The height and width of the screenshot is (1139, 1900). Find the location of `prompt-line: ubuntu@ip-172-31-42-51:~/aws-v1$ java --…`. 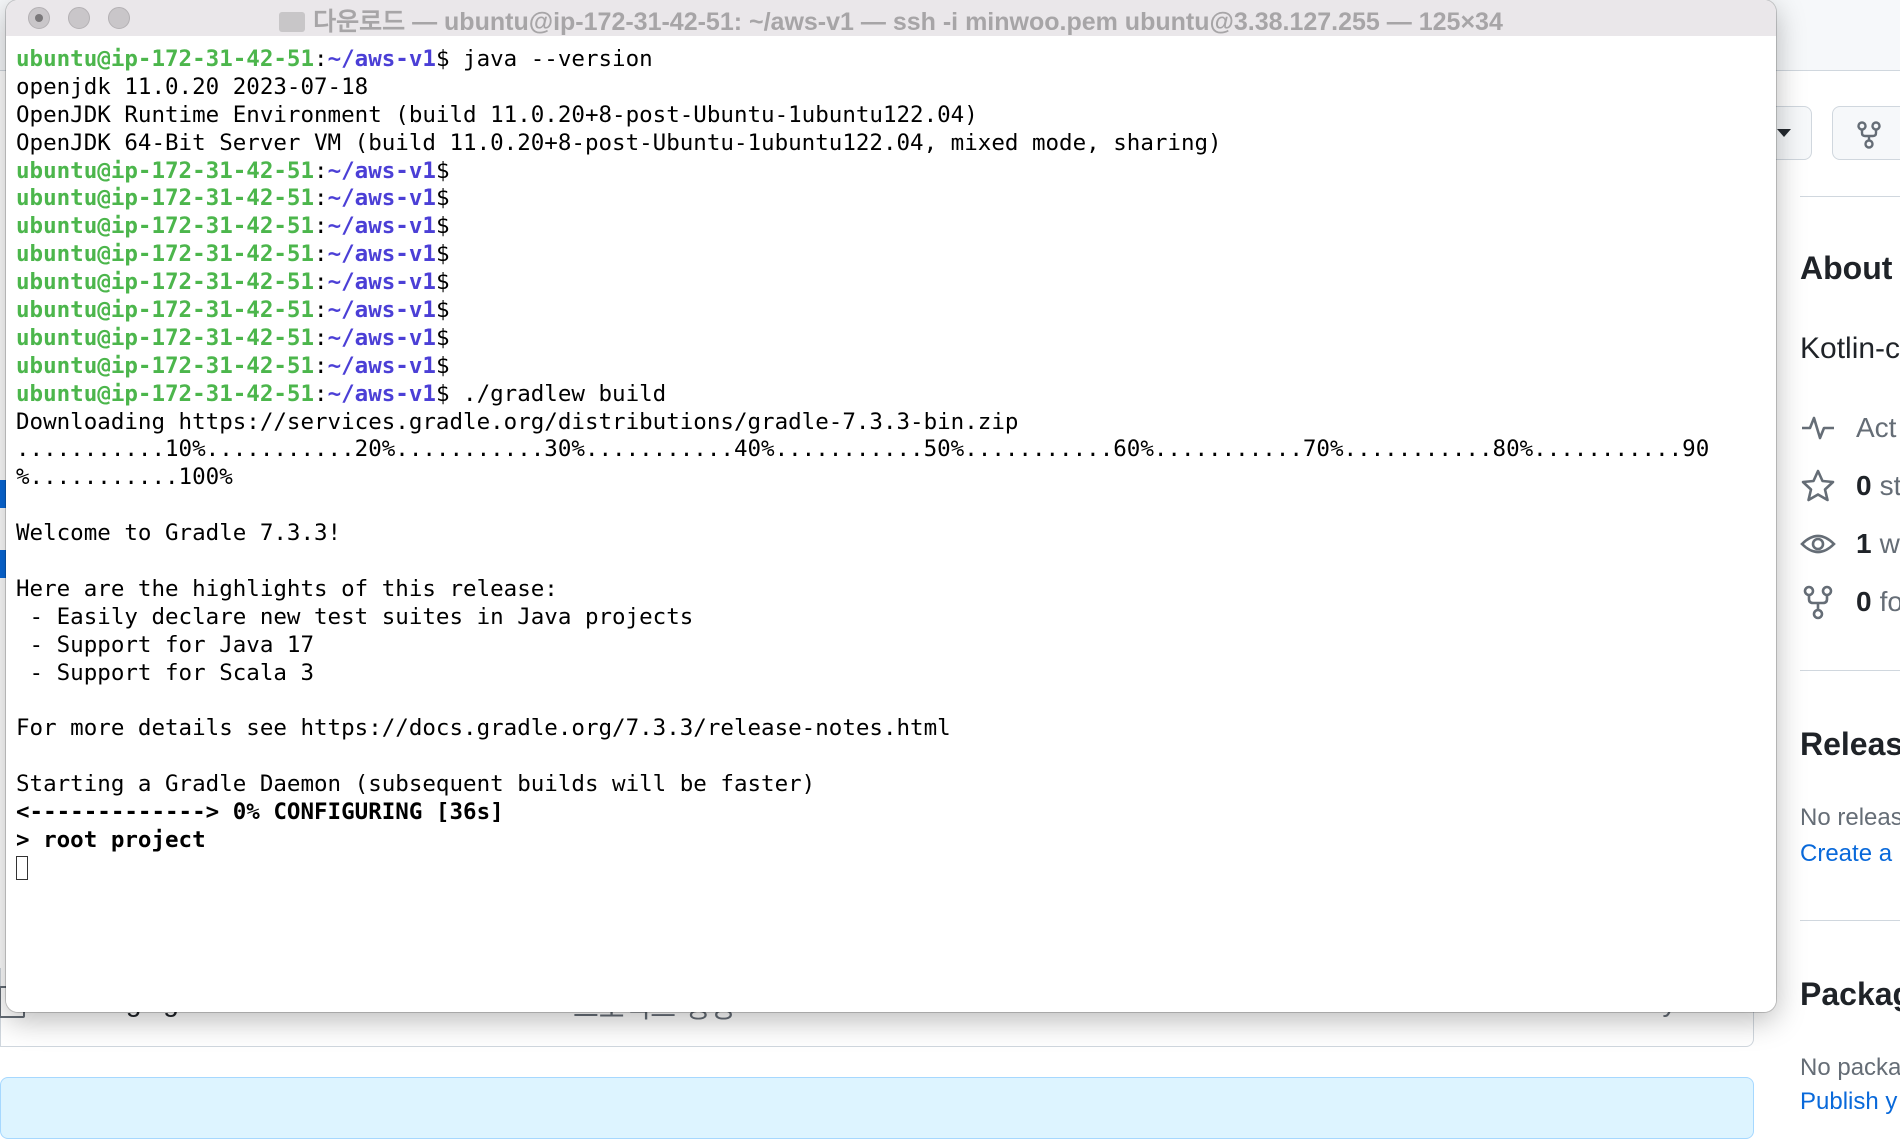

prompt-line: ubuntu@ip-172-31-42-51:~/aws-v1$ java --… is located at coordinates (896, 60).